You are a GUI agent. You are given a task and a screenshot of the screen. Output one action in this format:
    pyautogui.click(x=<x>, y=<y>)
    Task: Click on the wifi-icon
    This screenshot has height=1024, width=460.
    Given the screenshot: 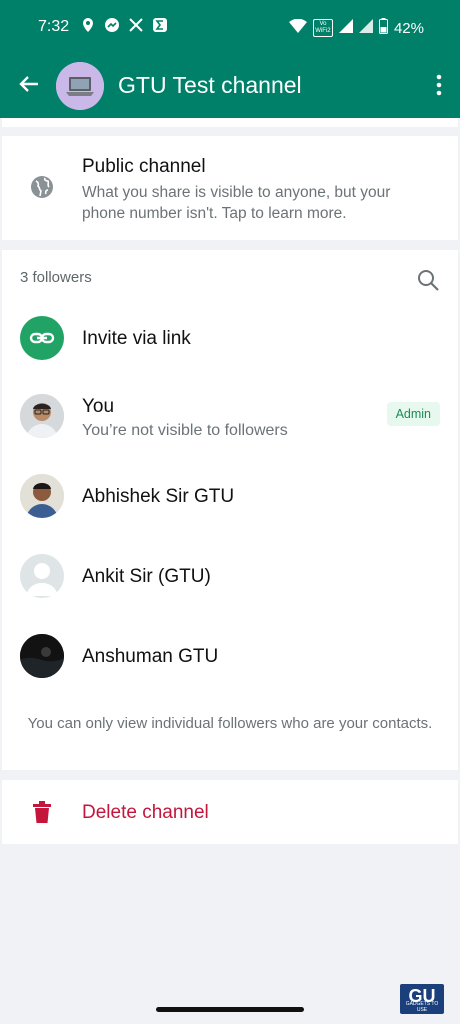 What is the action you would take?
    pyautogui.click(x=297, y=27)
    